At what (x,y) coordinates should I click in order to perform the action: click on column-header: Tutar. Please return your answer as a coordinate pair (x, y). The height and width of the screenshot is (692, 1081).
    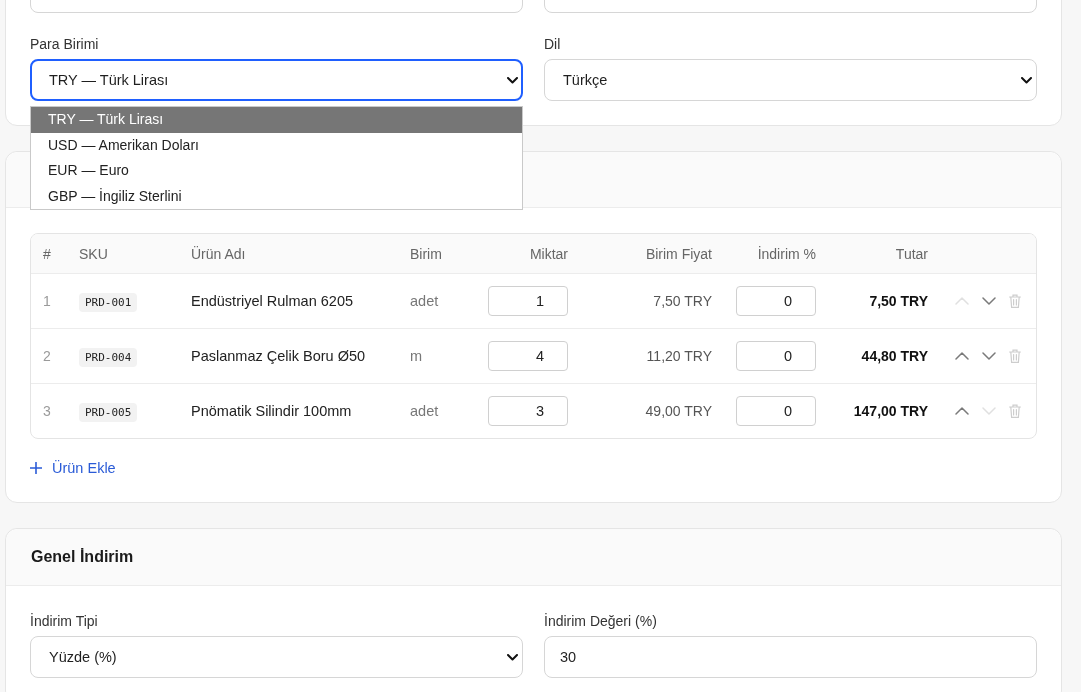
    Looking at the image, I should click on (911, 253).